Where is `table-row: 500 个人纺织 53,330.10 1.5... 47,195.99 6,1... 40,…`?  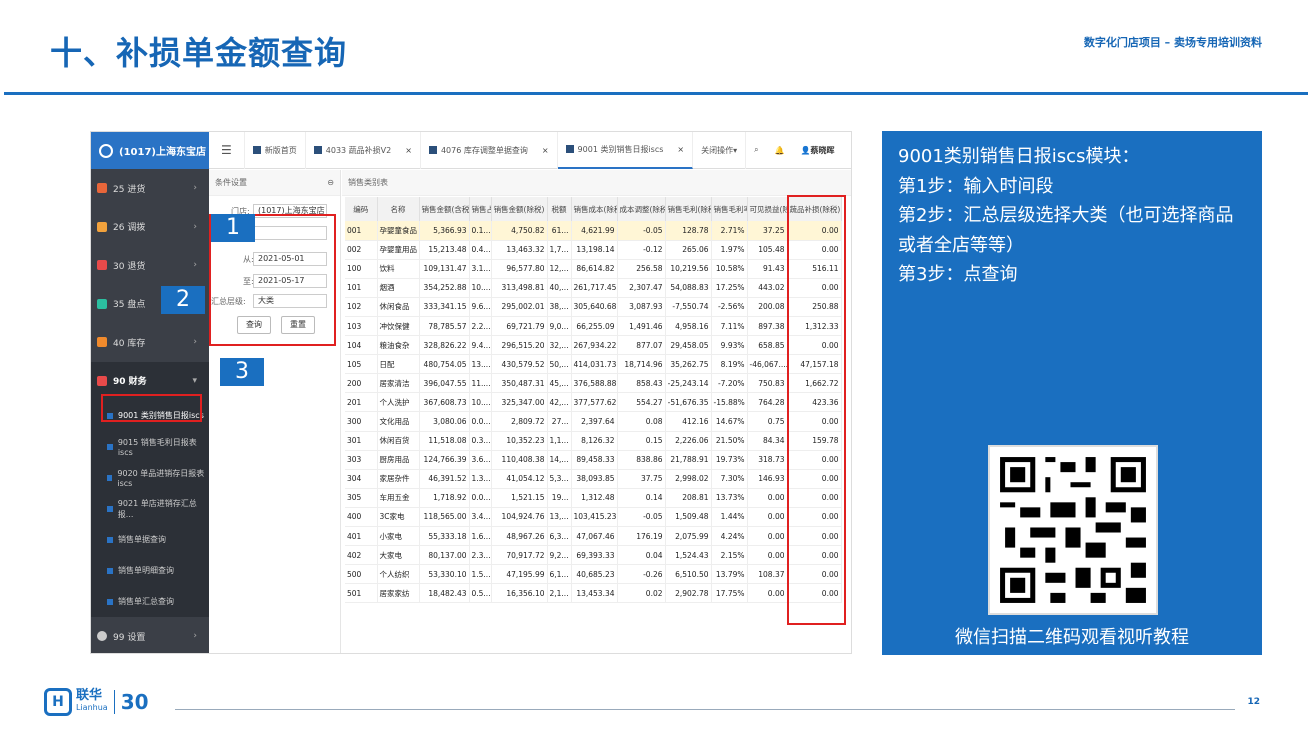 table-row: 500 个人纺织 53,330.10 1.5... 47,195.99 6,1... 40,… is located at coordinates (593, 574).